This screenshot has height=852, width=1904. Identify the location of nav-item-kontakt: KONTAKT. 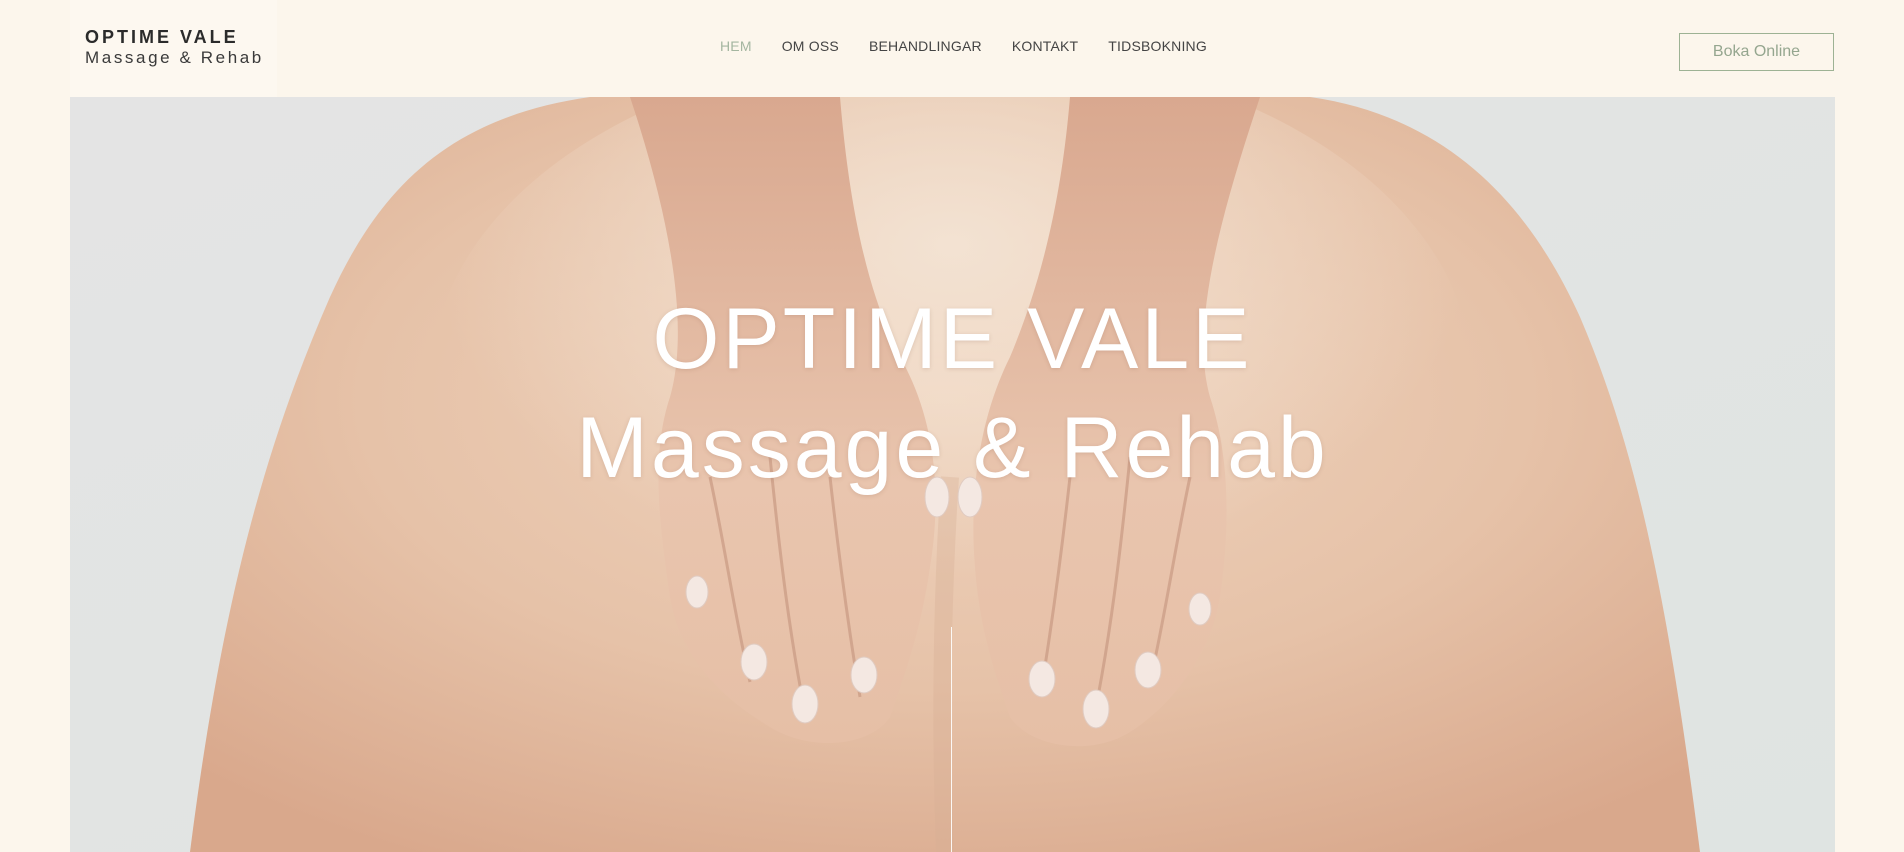
(1045, 46).